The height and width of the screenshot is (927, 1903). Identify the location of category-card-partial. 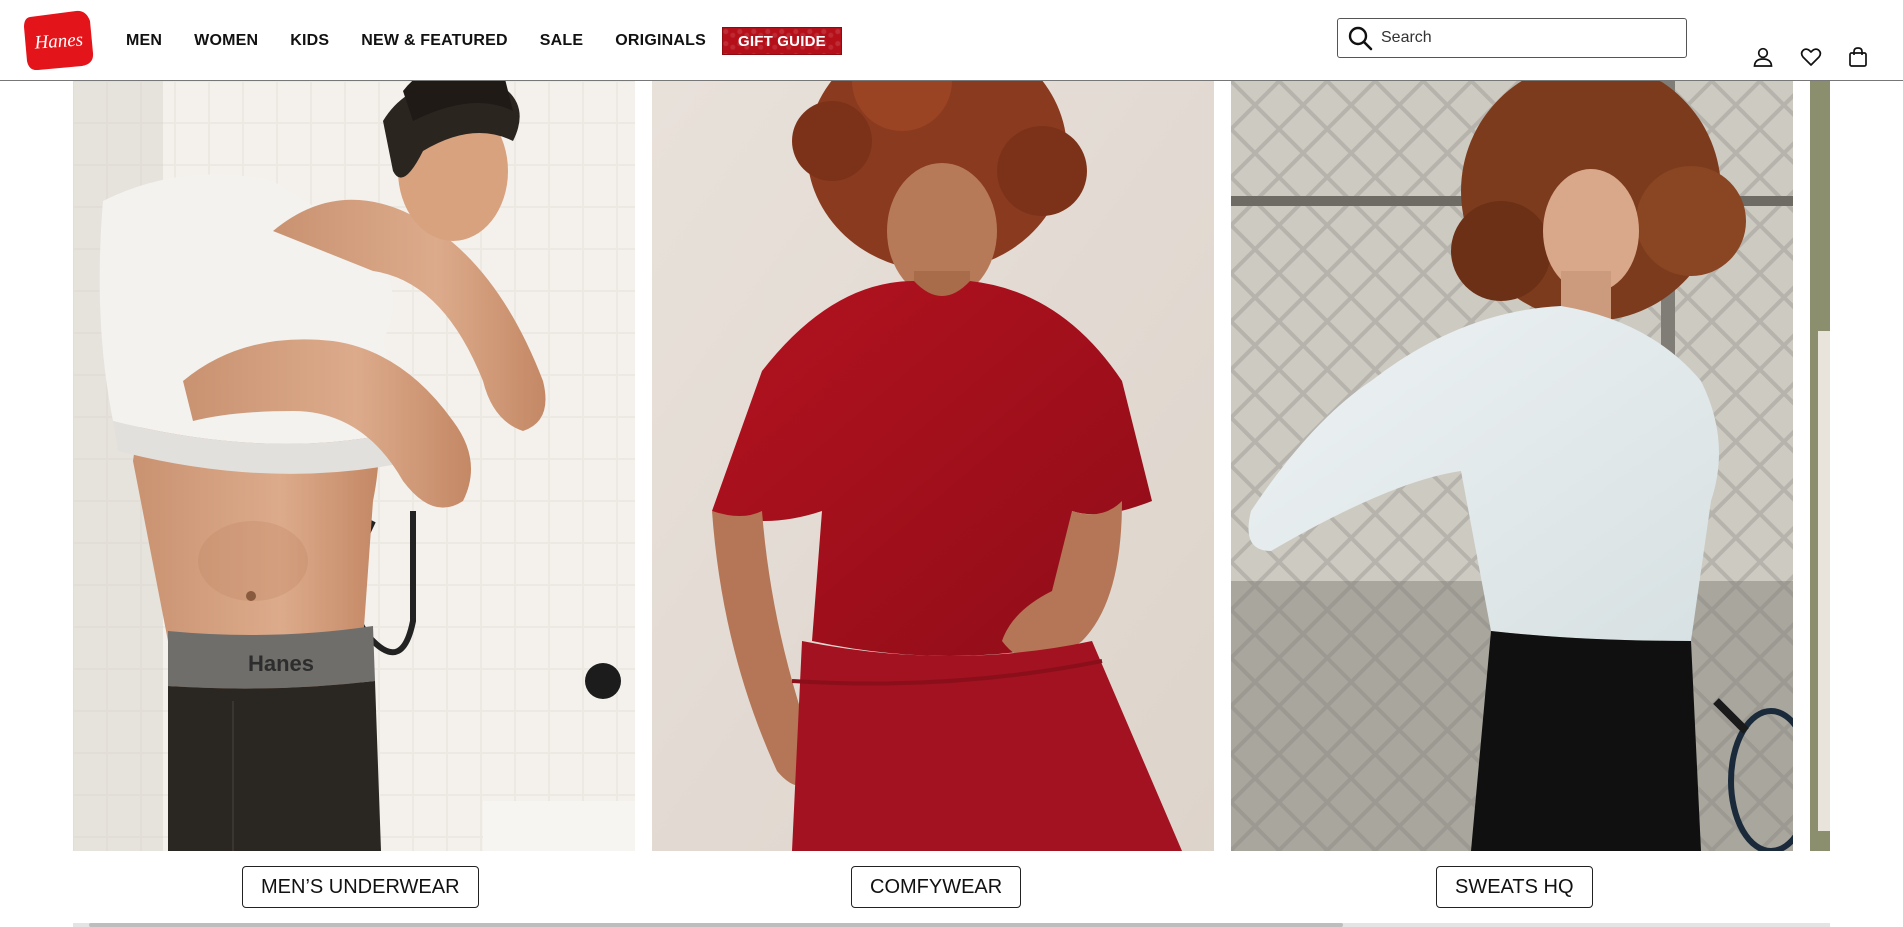
(1820, 466).